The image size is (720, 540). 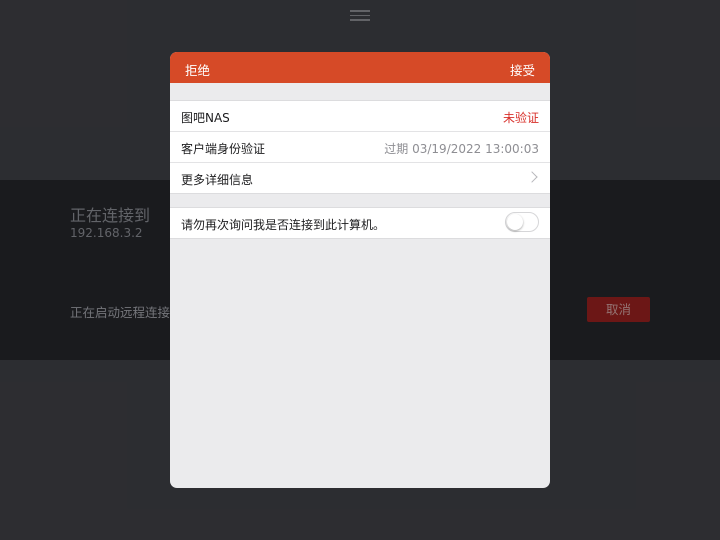 I want to click on client-auth-expiry: 过期 03/19/2022 13:00:03, so click(x=461, y=149).